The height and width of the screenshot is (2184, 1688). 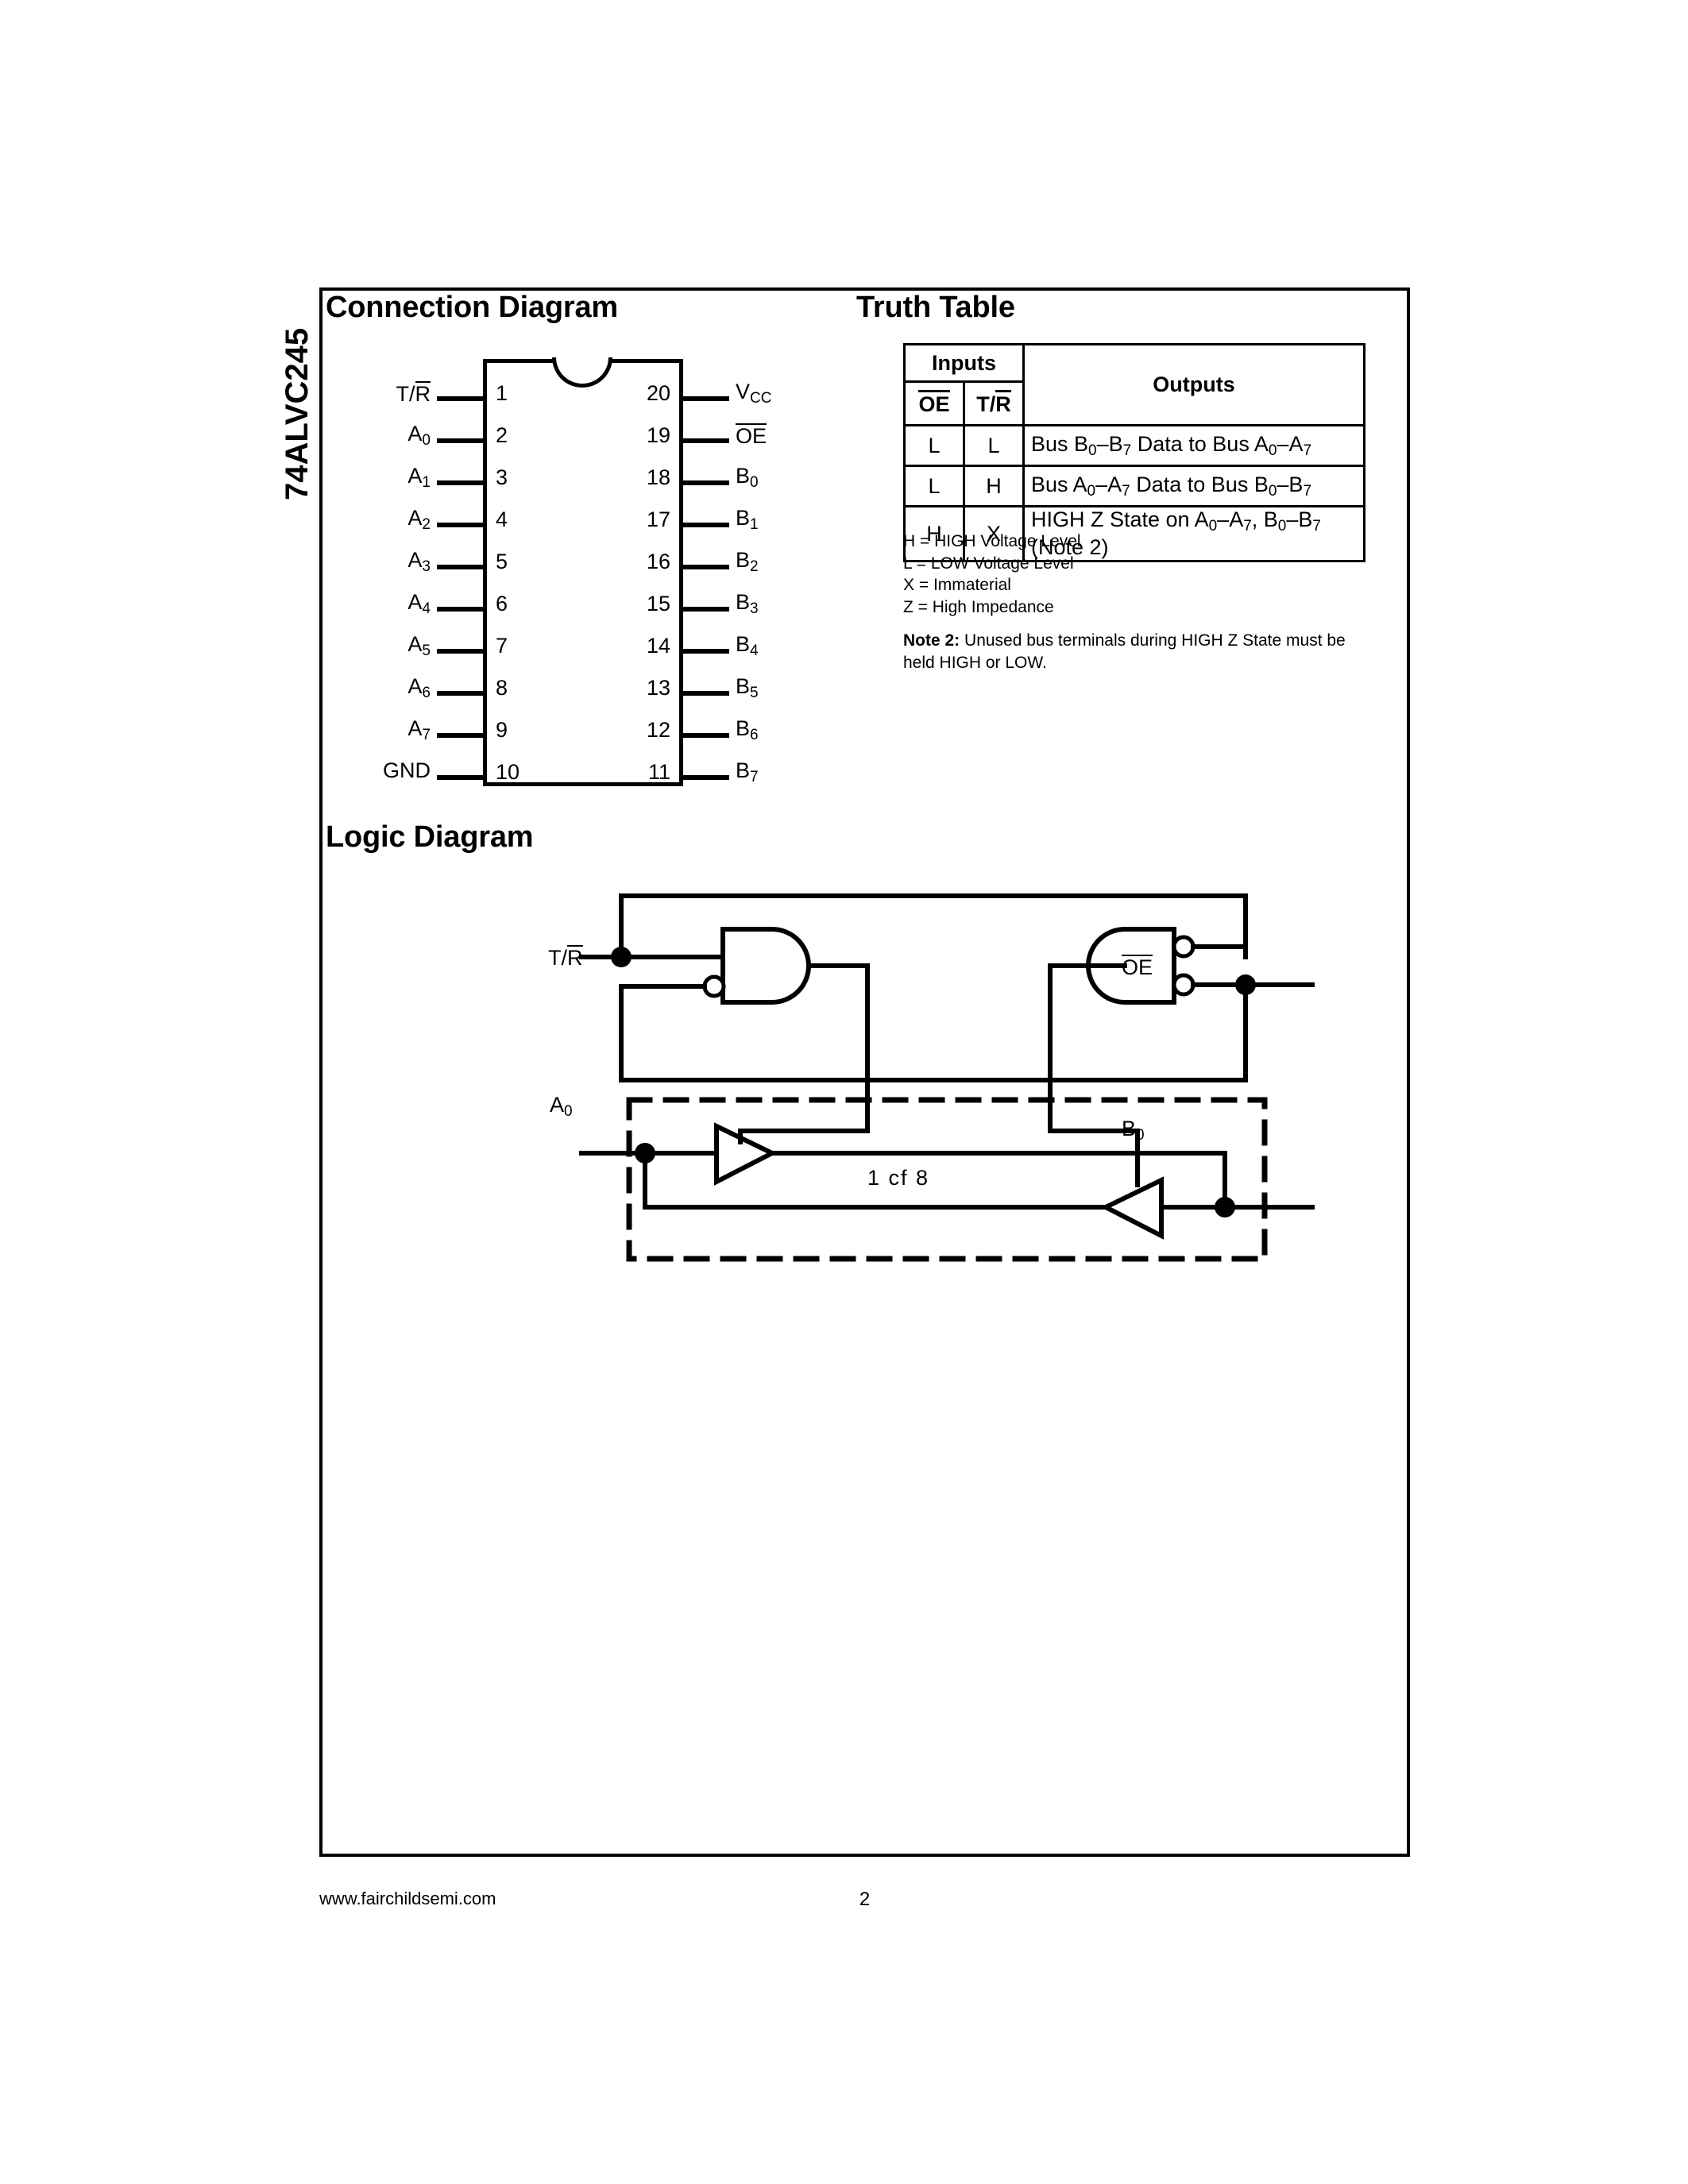 What do you see at coordinates (748, 645) in the screenshot?
I see `pin-label-right-14: B4` at bounding box center [748, 645].